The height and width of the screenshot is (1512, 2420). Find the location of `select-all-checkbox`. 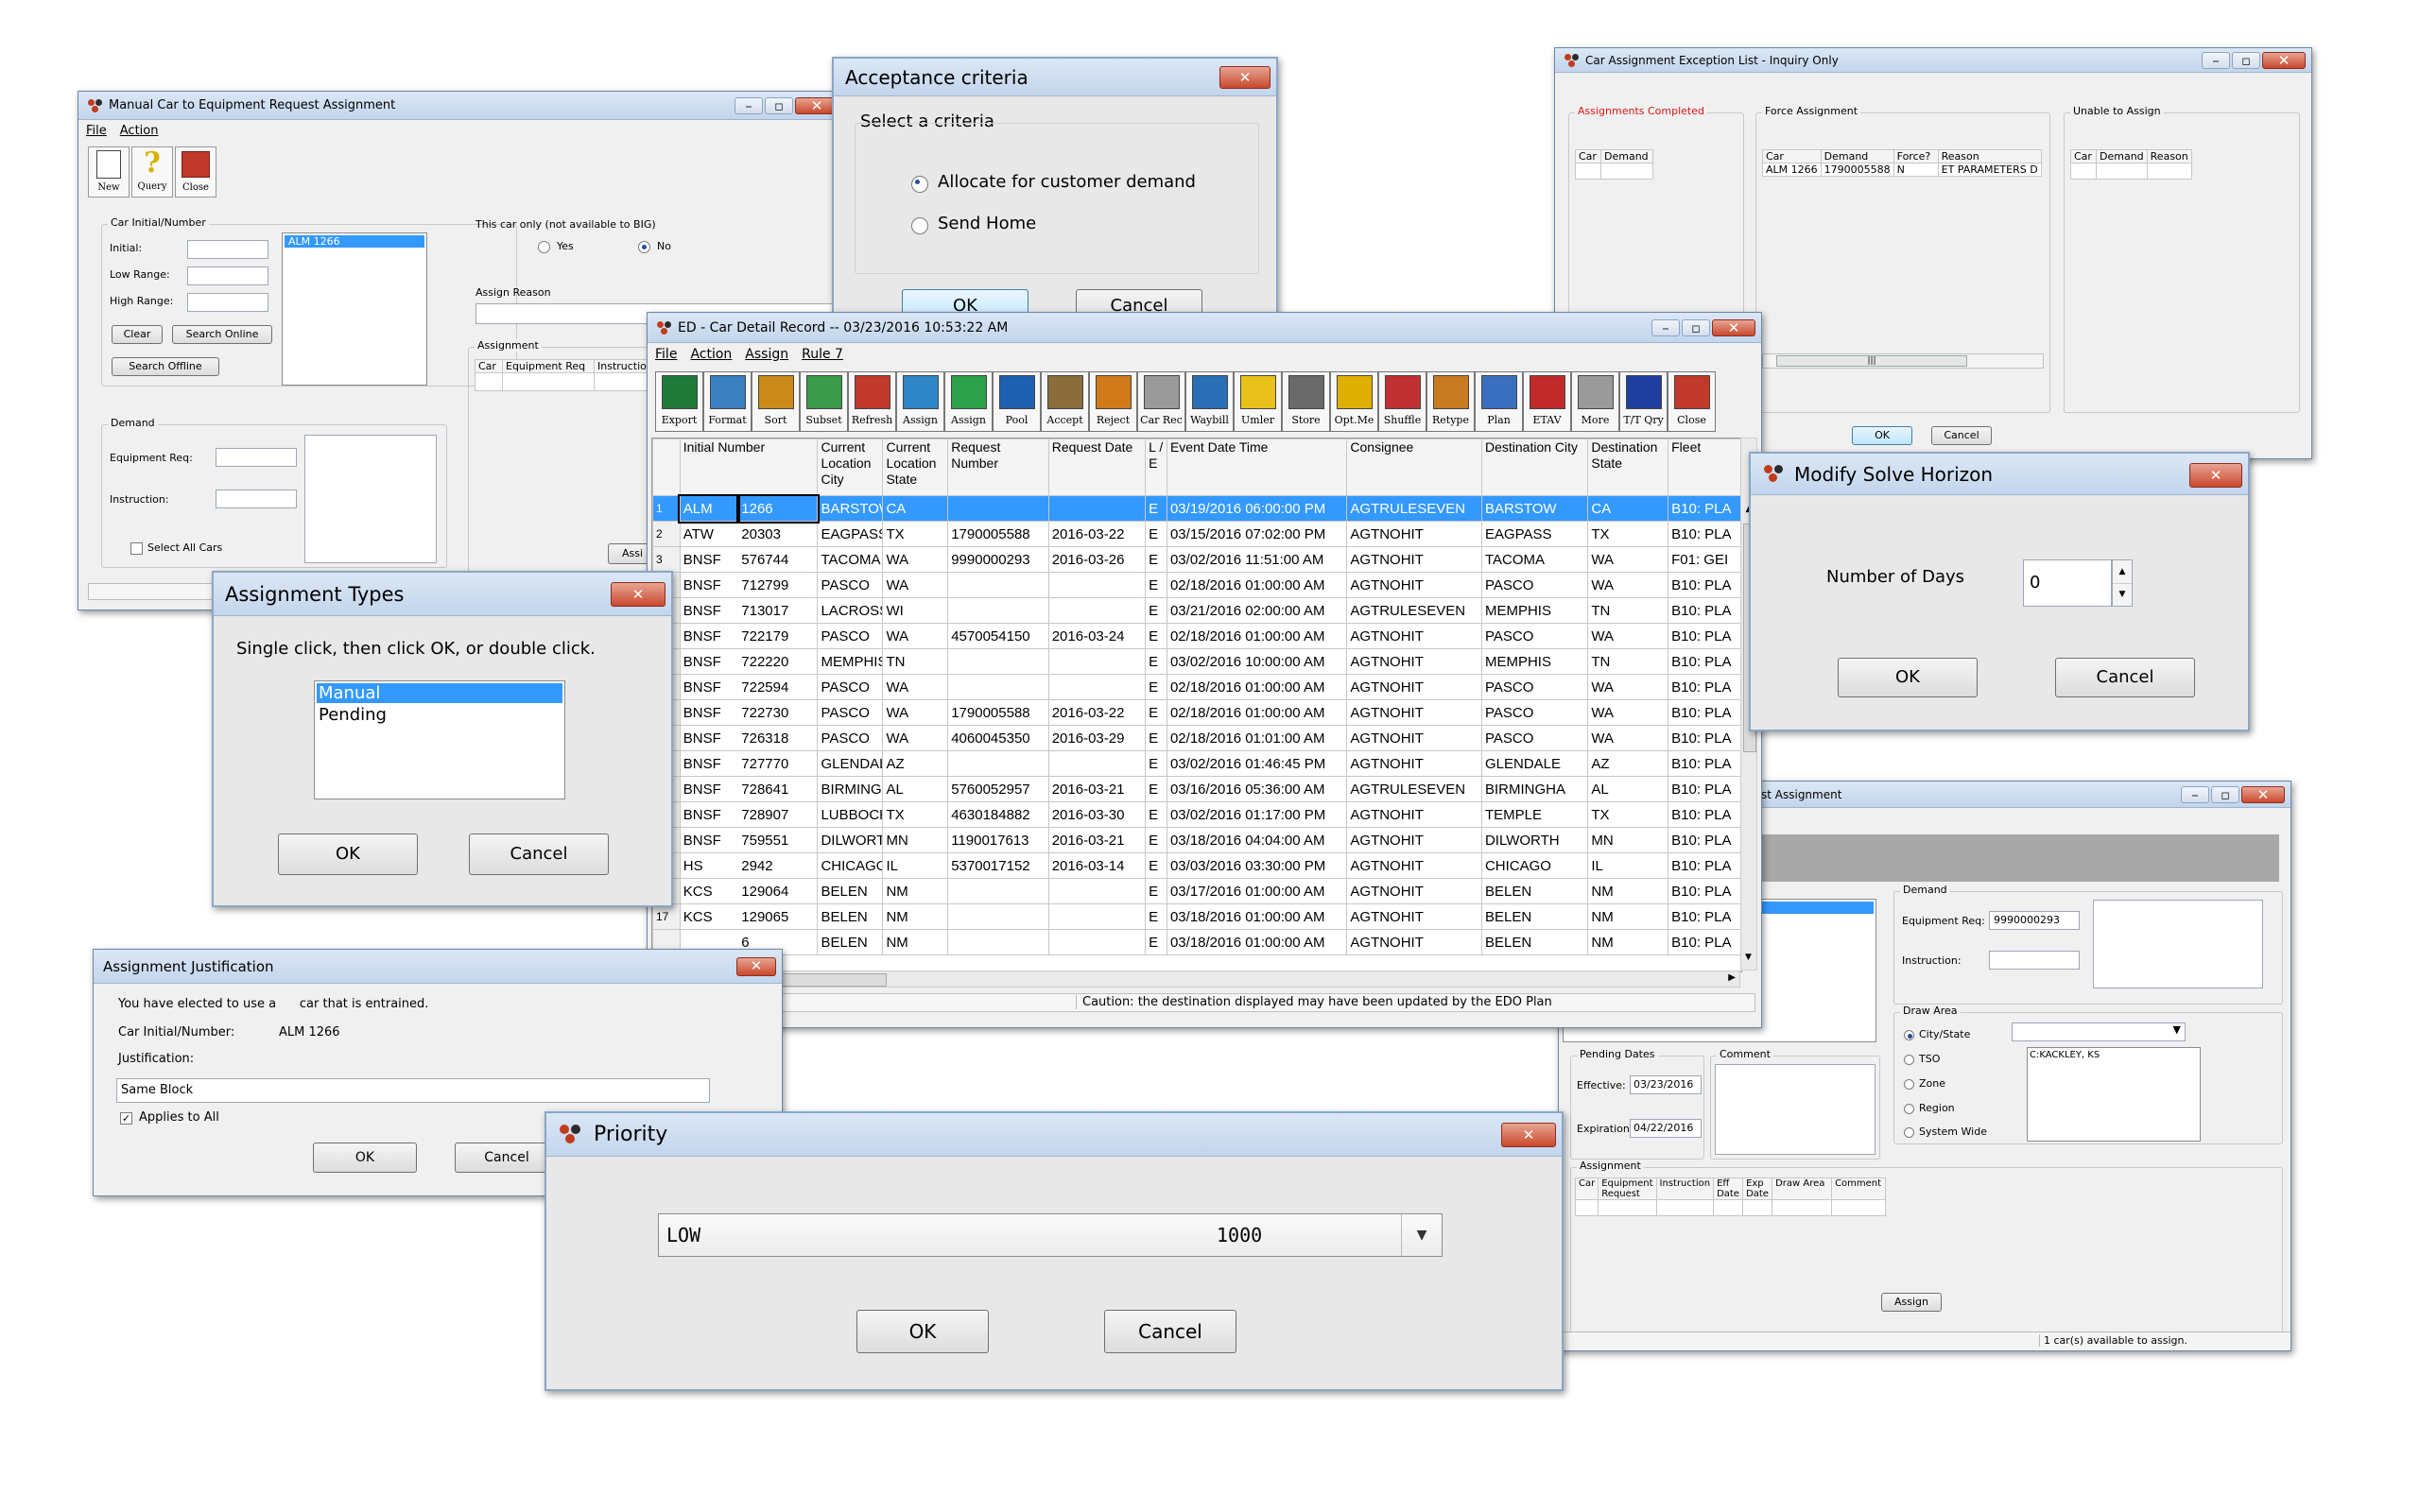

select-all-checkbox is located at coordinates (137, 548).